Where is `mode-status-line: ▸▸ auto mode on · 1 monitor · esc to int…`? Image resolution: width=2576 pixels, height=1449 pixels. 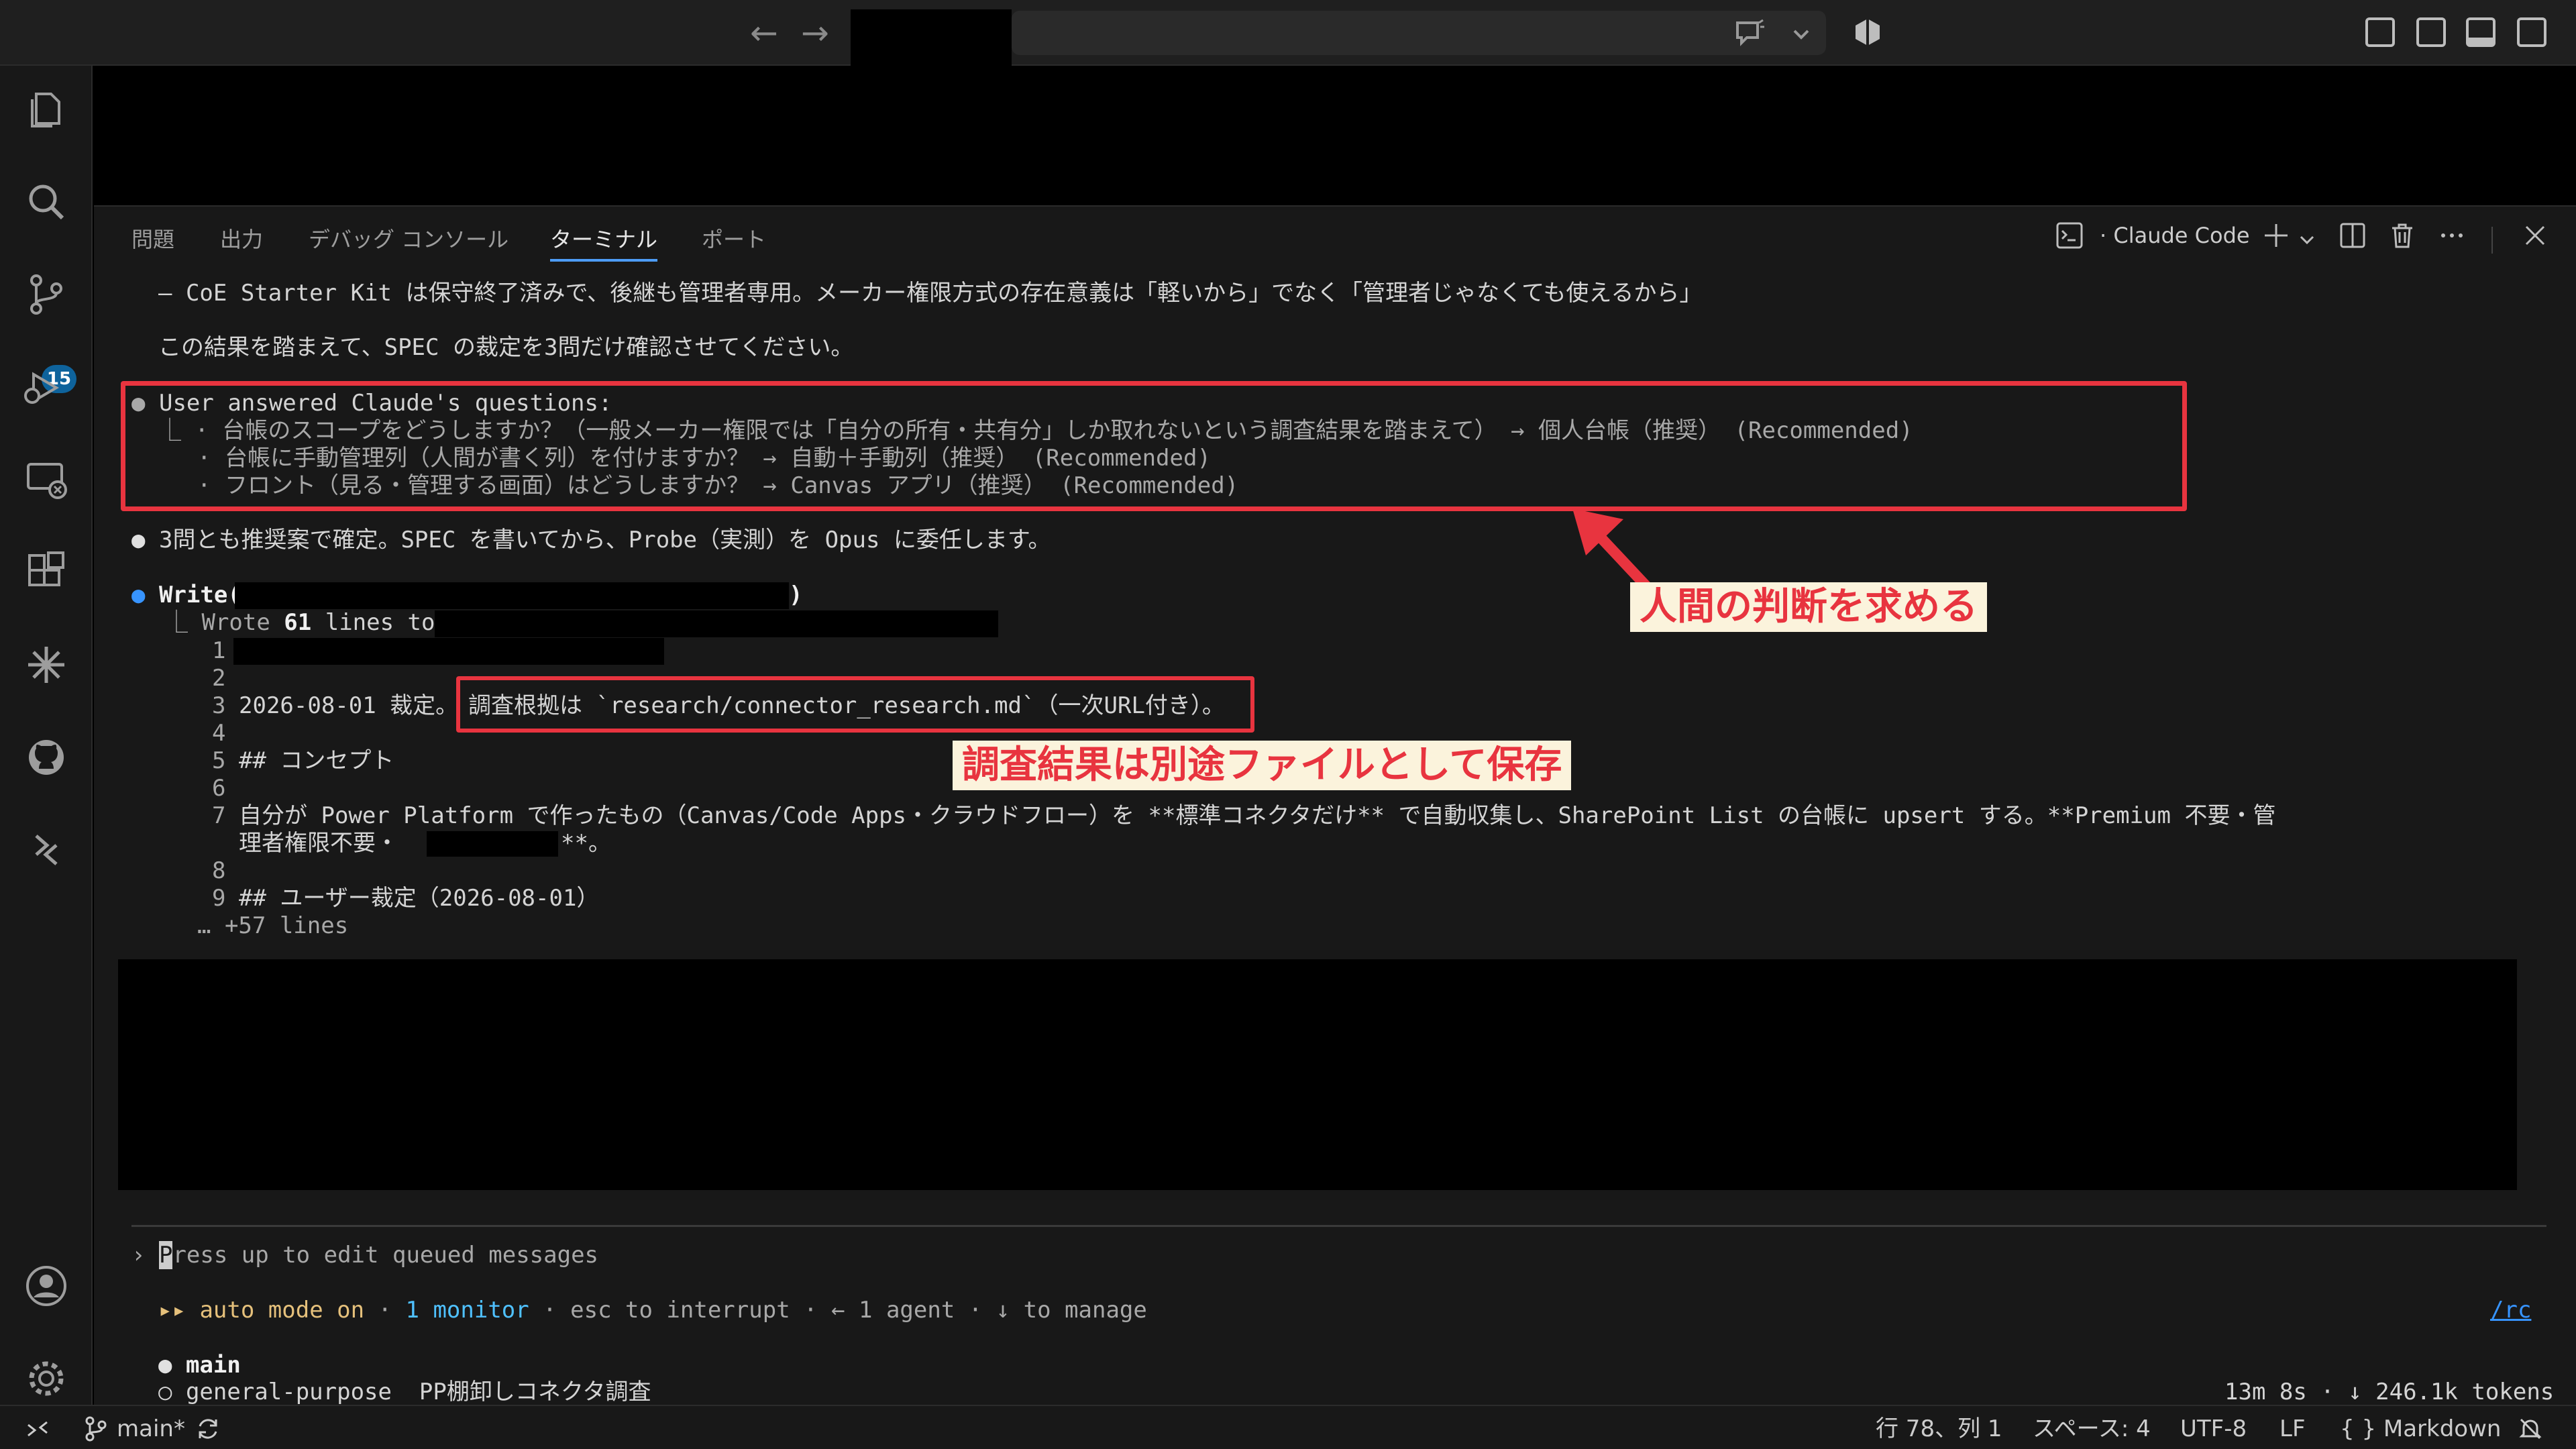 mode-status-line: ▸▸ auto mode on · 1 monitor · esc to int… is located at coordinates (652, 1310).